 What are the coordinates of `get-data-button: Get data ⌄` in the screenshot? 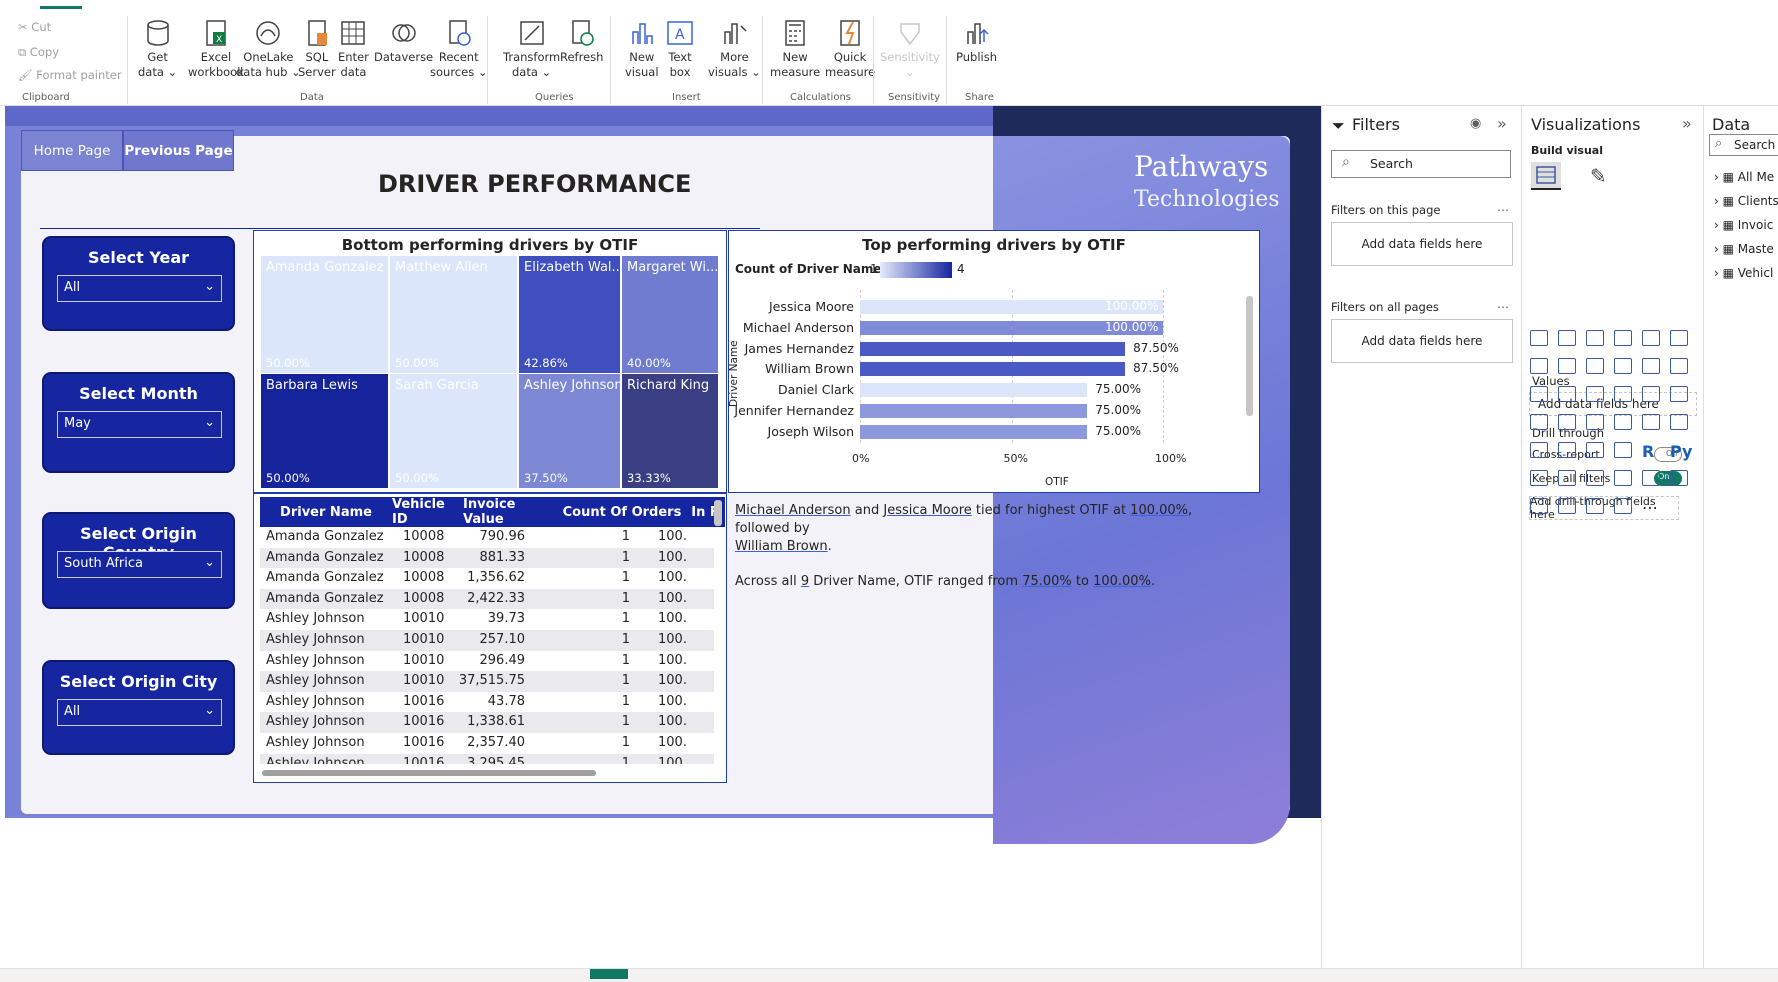 It's located at (157, 49).